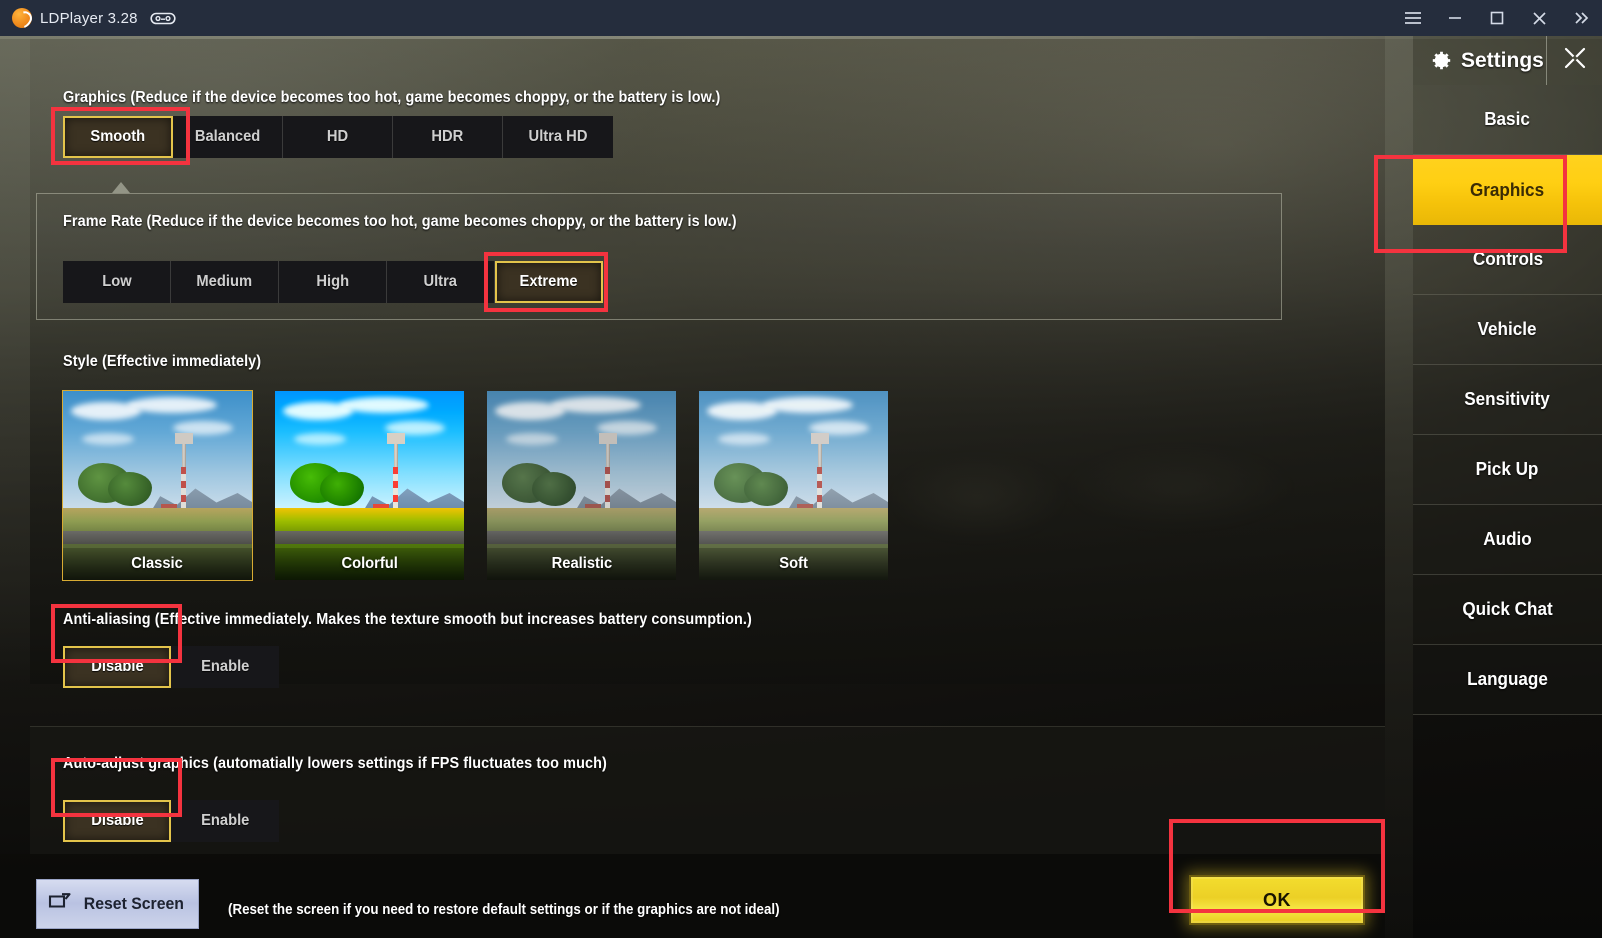  Describe the element at coordinates (117, 667) in the screenshot. I see `anti-aliasing-option-disable: Disable` at that location.